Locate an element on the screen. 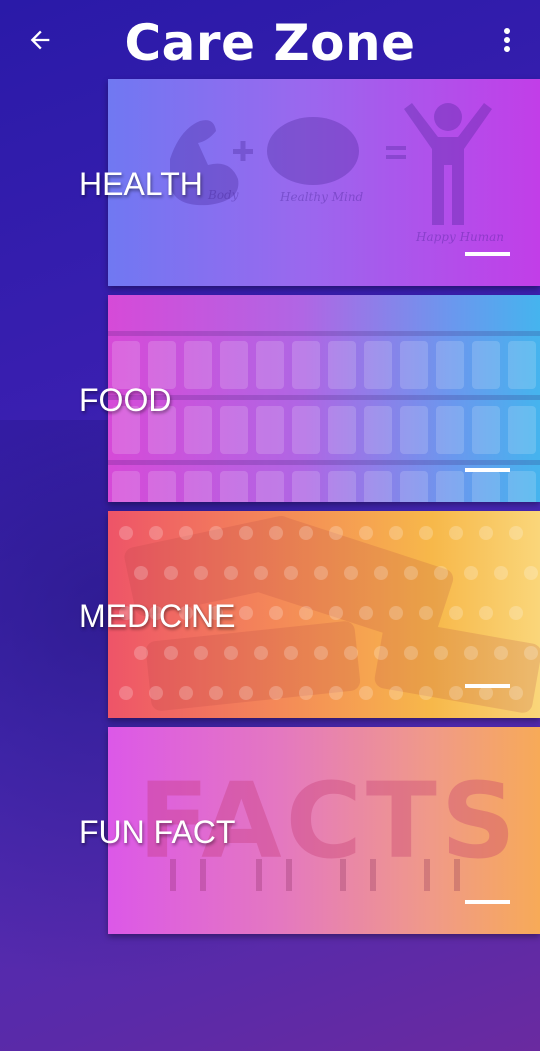 This screenshot has height=1051, width=540. equals-icon is located at coordinates (396, 148).